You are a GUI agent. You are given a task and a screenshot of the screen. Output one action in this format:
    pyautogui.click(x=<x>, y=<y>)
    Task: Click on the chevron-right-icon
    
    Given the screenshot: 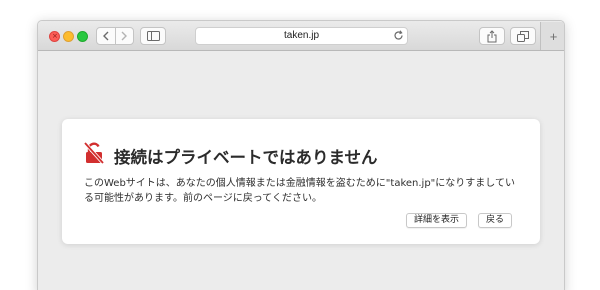 What is the action you would take?
    pyautogui.click(x=124, y=36)
    